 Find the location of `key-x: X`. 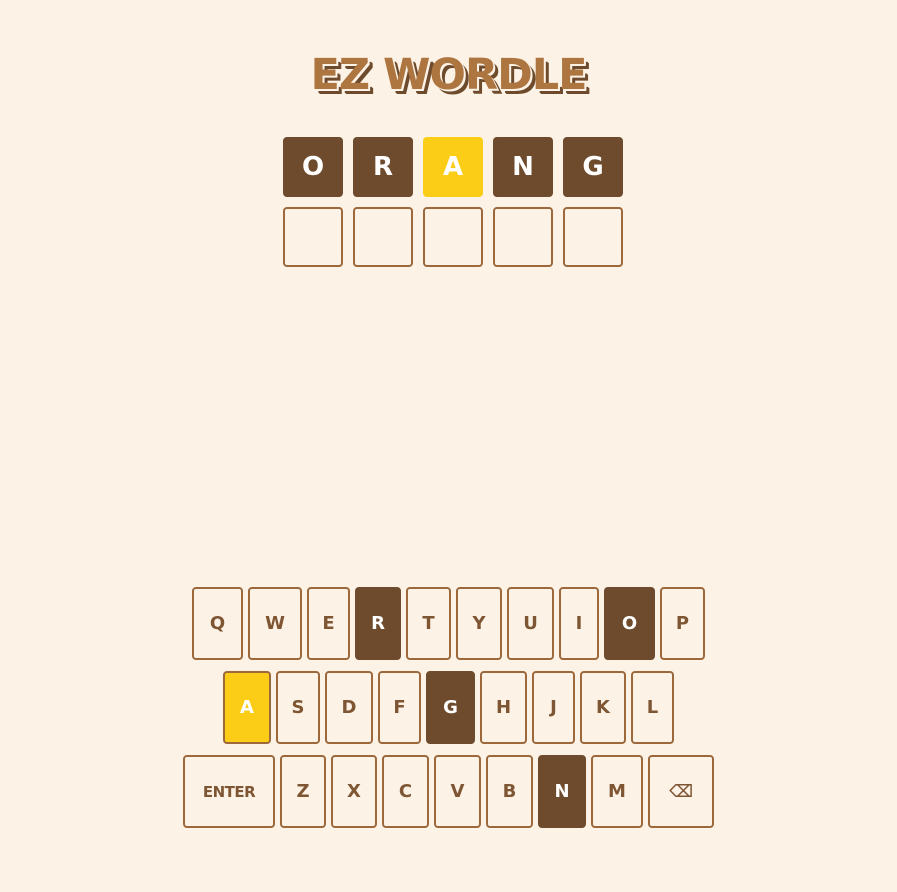

key-x: X is located at coordinates (354, 791).